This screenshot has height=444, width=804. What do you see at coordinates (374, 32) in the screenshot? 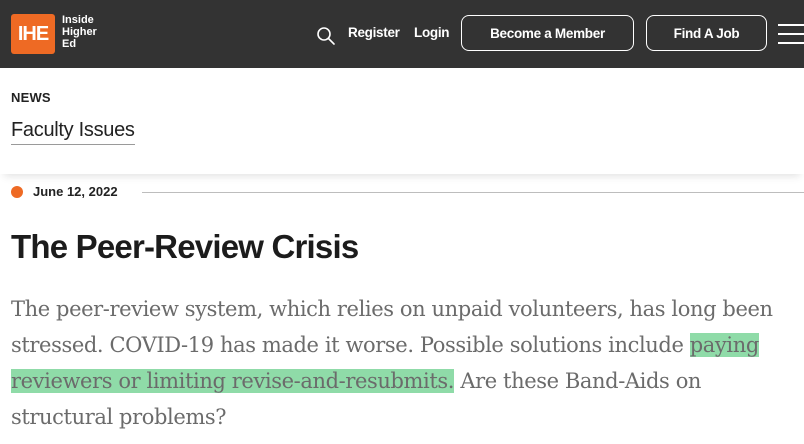
I see `register-link: Register` at bounding box center [374, 32].